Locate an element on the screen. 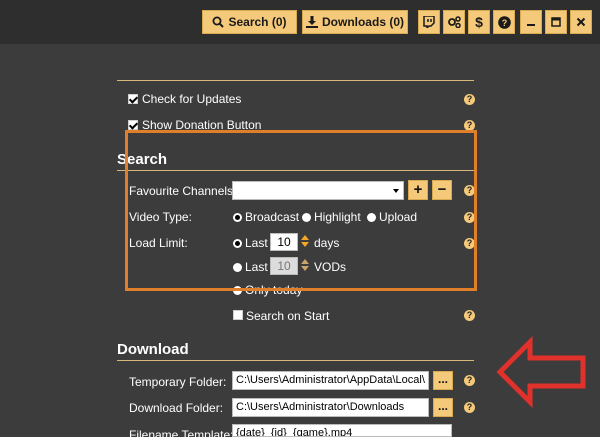 The width and height of the screenshot is (600, 437). check-updates-help-icon: ? is located at coordinates (469, 99).